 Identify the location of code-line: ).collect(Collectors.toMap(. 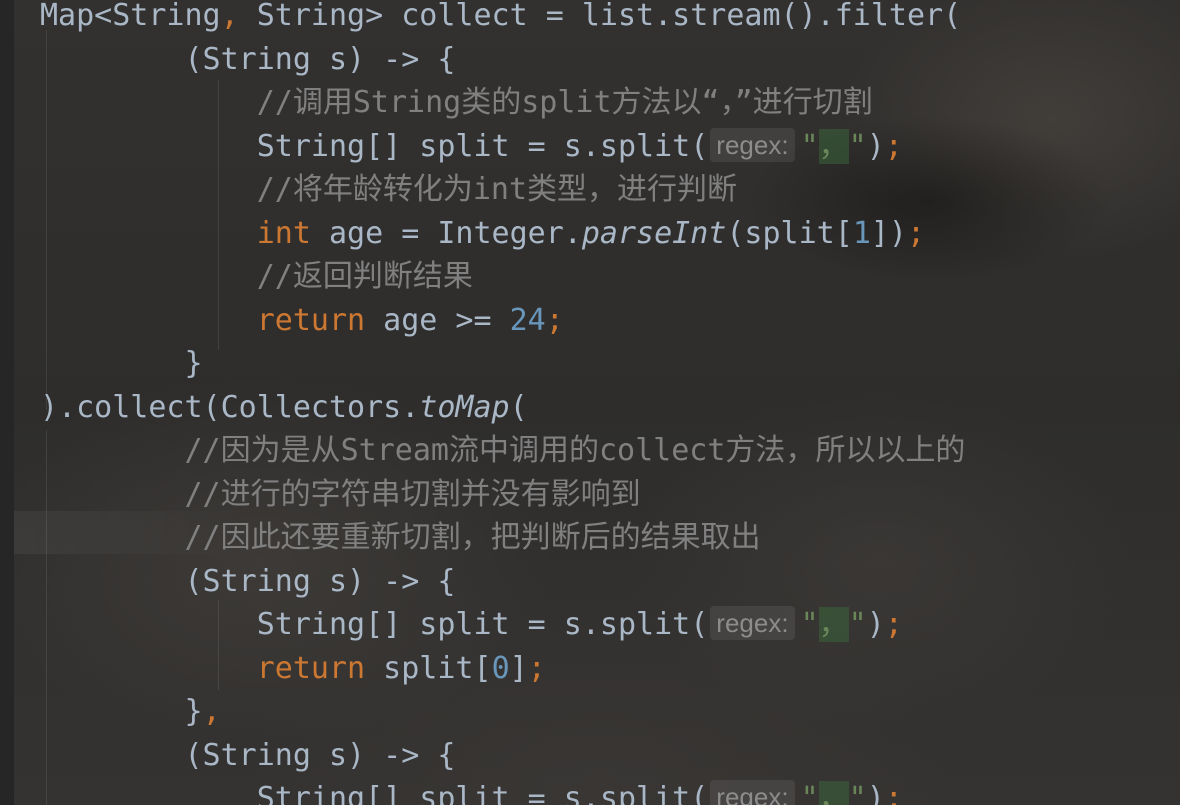
(502, 408).